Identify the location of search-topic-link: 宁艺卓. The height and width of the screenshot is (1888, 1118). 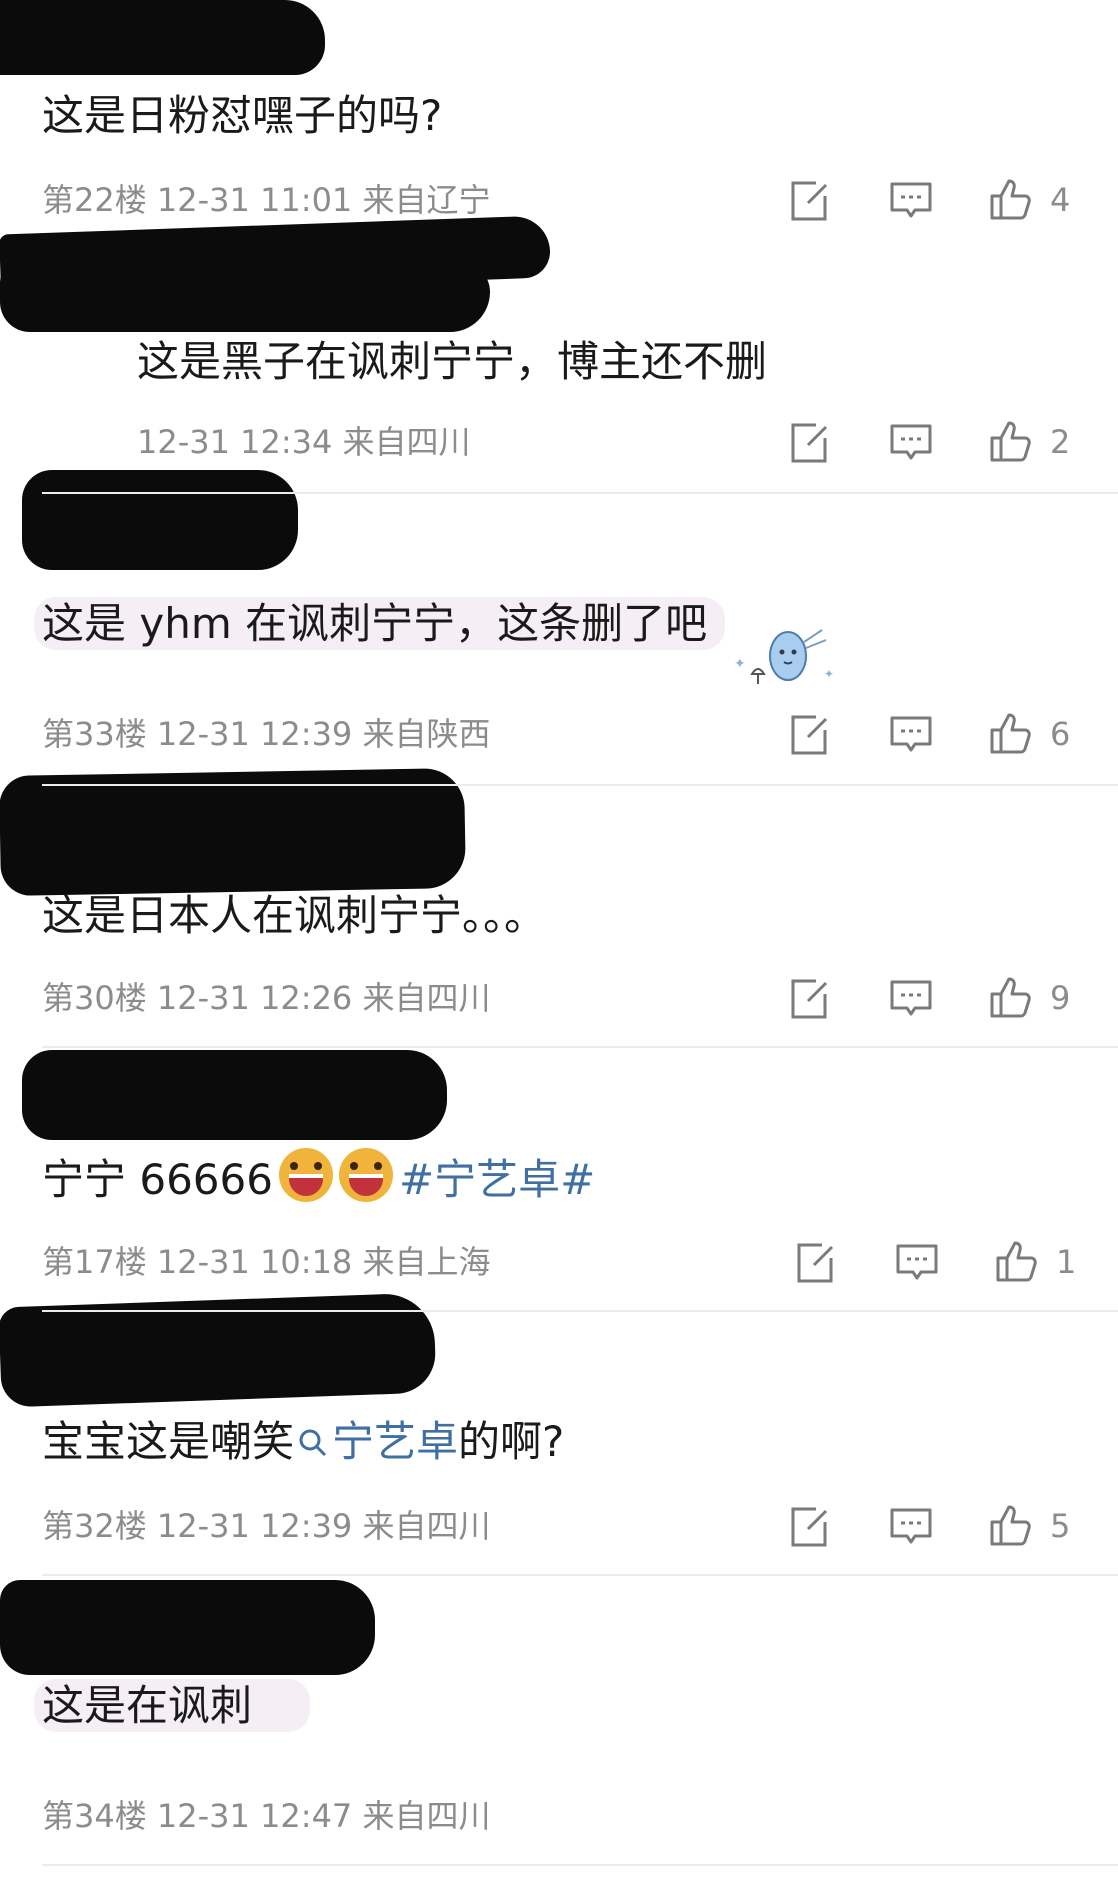
(376, 1441).